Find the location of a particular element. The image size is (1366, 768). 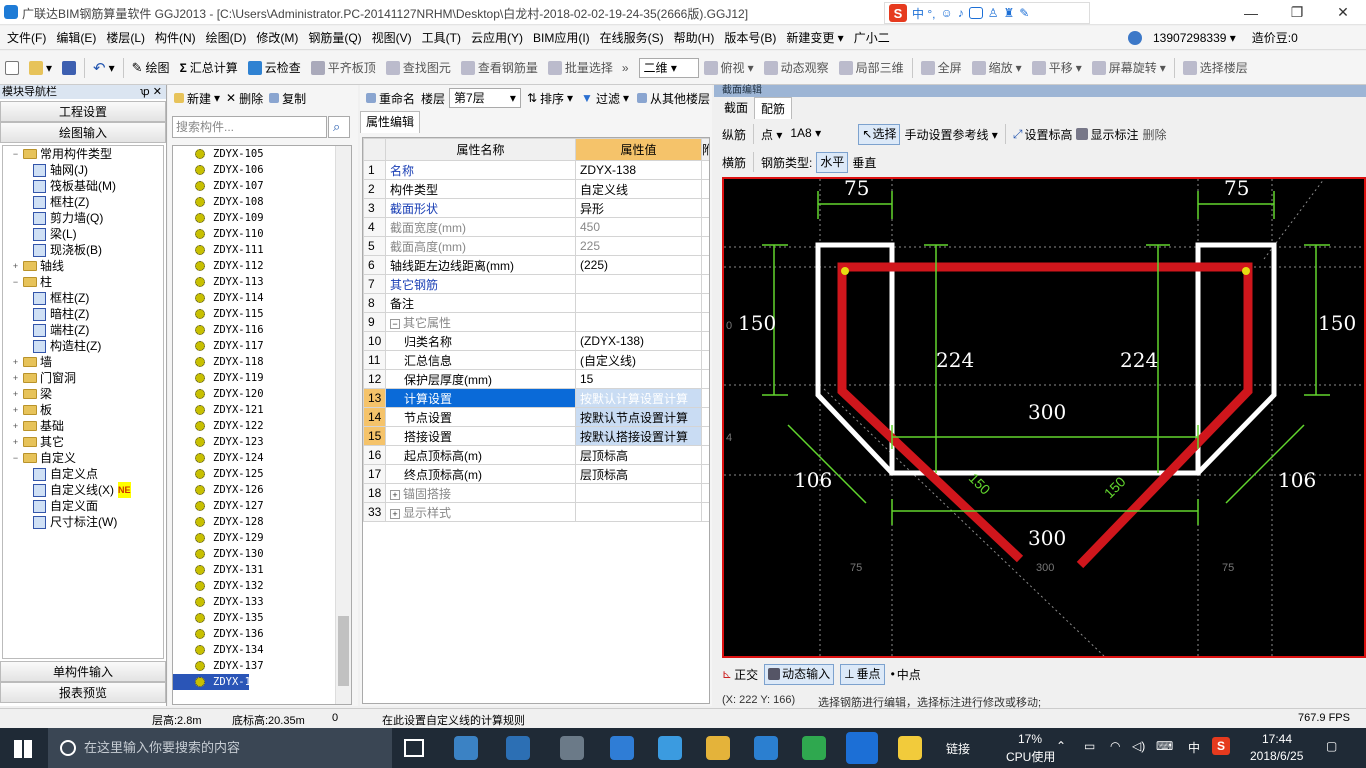

property-row: 7 其它钢筋 is located at coordinates (536, 284).